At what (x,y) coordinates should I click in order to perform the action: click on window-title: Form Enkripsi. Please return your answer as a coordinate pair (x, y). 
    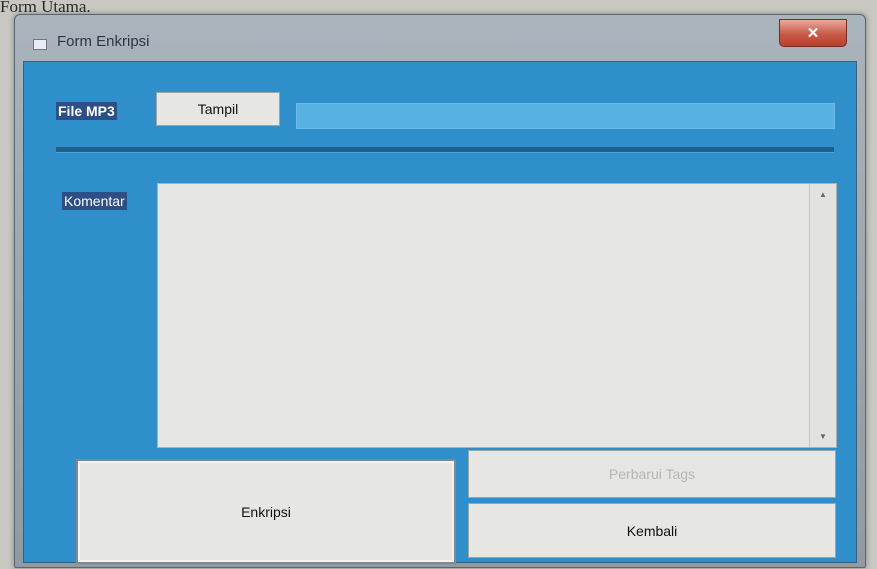
    Looking at the image, I should click on (103, 41).